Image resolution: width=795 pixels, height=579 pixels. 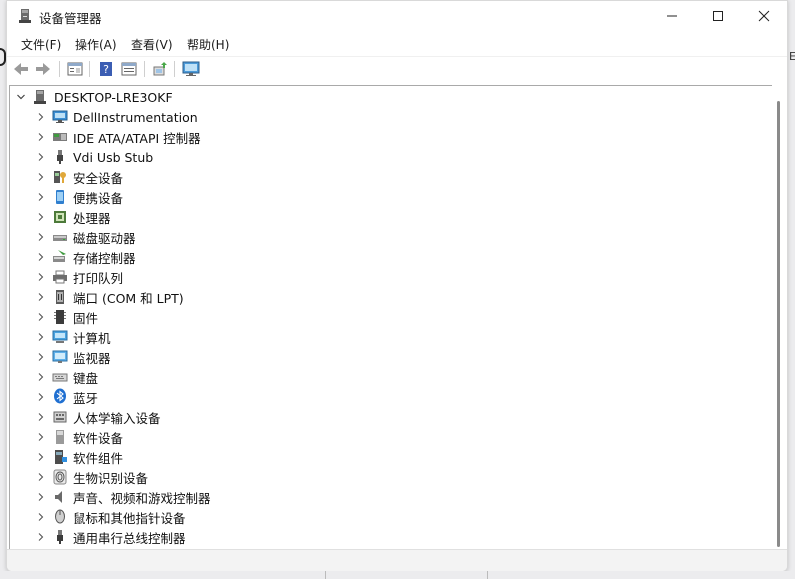 What do you see at coordinates (380, 437) in the screenshot?
I see `tree-item: 软件设备` at bounding box center [380, 437].